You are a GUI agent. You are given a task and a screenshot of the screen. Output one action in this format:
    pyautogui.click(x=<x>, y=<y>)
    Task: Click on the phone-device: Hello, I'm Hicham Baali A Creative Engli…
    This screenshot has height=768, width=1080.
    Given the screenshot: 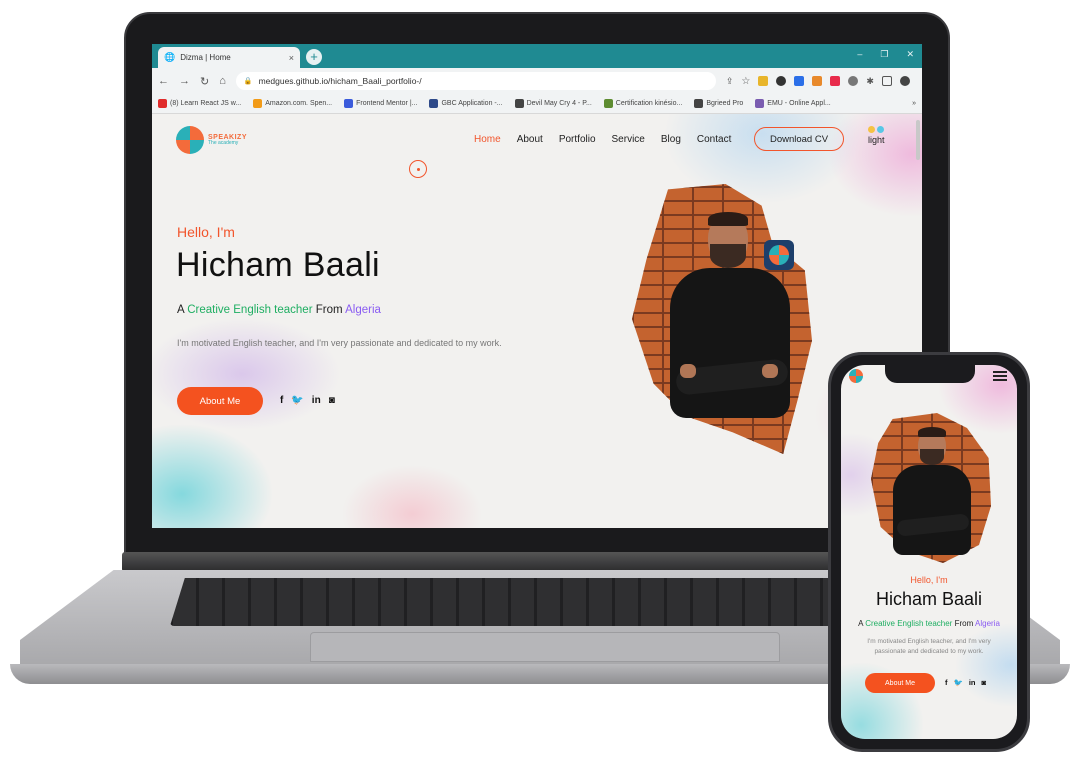 What is the action you would take?
    pyautogui.click(x=929, y=552)
    